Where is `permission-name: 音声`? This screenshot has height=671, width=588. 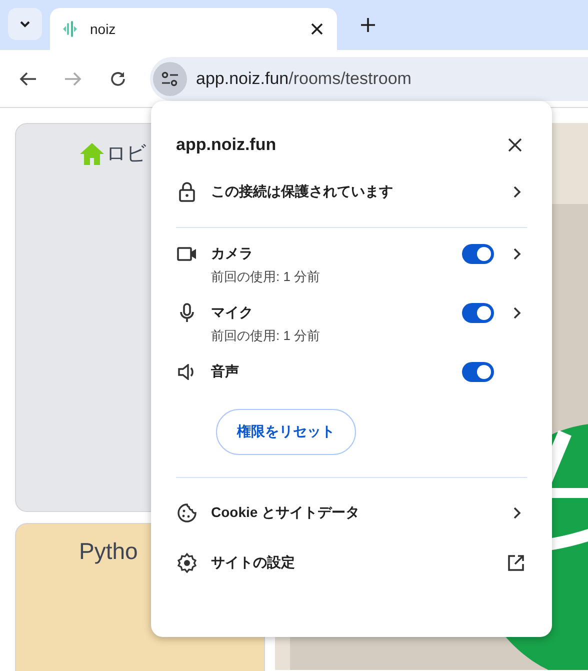 permission-name: 音声 is located at coordinates (225, 372).